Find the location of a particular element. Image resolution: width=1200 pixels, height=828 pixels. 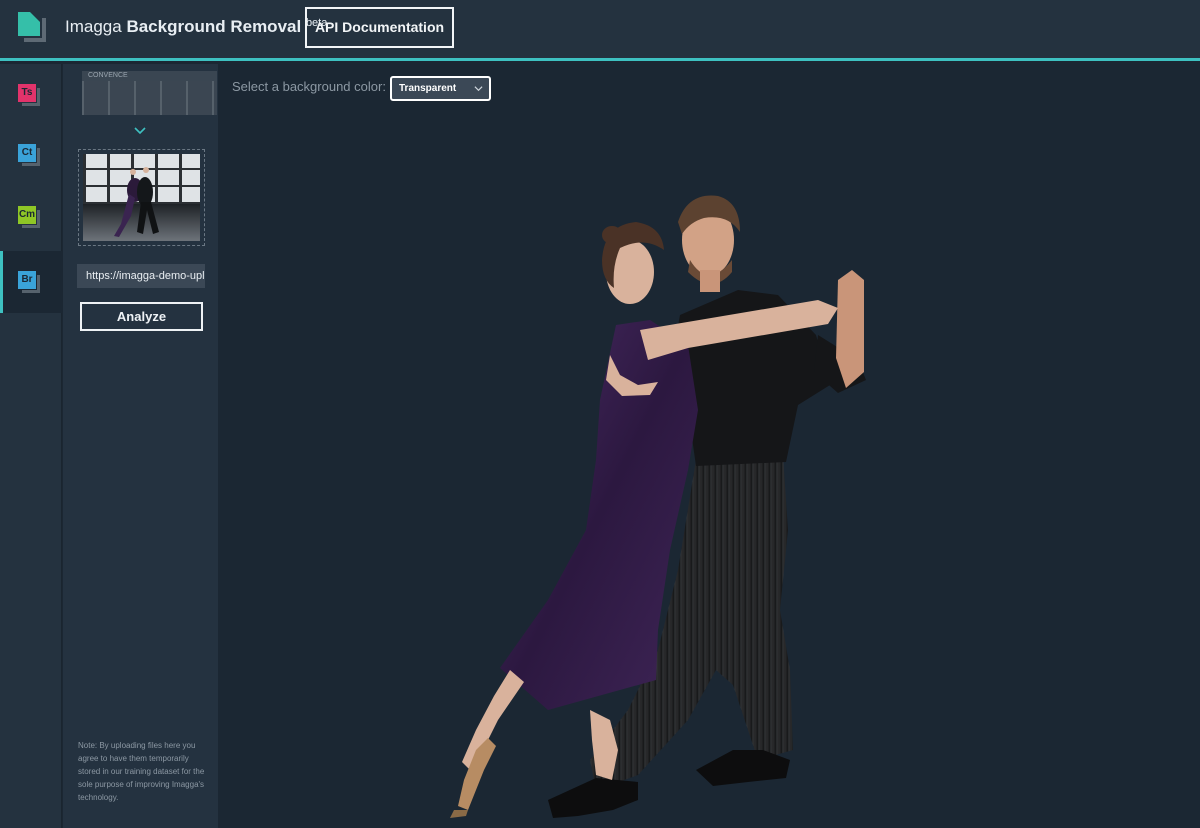

previous-sample-thumbnail: CONVENCE is located at coordinates (149, 93).